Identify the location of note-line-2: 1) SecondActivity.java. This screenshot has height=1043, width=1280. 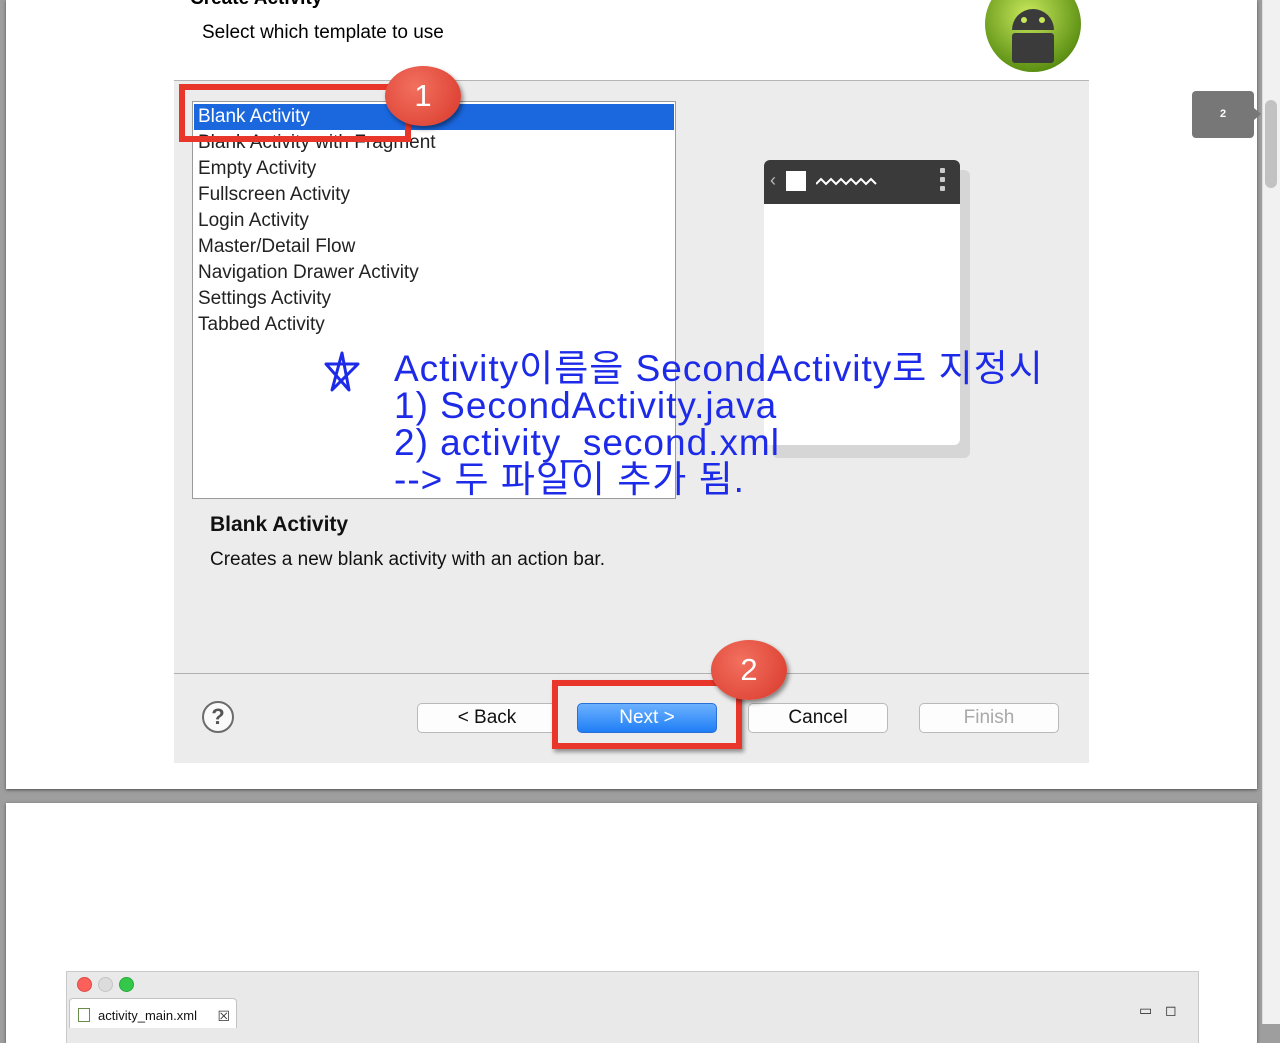
(586, 405).